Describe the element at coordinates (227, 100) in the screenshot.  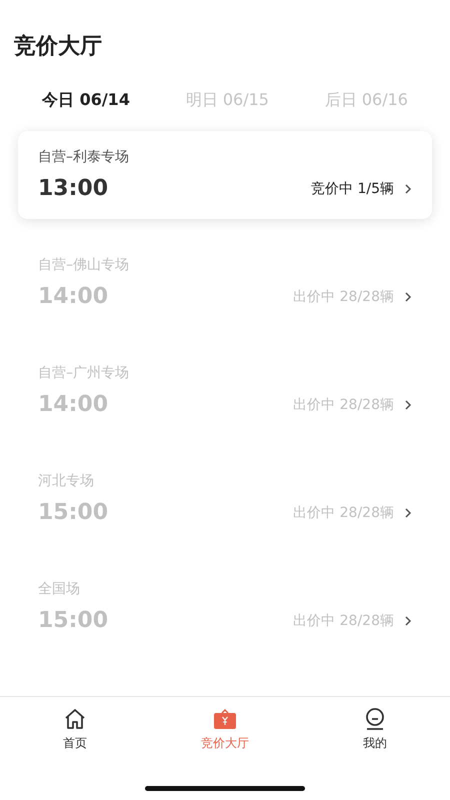
I see `date-tab: 明日 06/15` at that location.